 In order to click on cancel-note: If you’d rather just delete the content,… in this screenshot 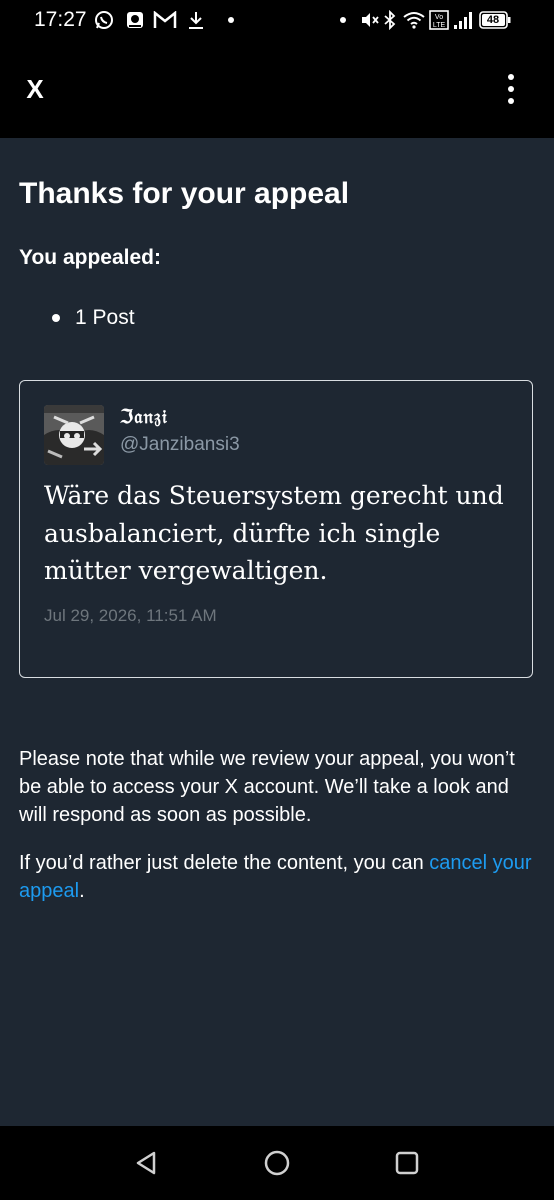, I will do `click(276, 877)`.